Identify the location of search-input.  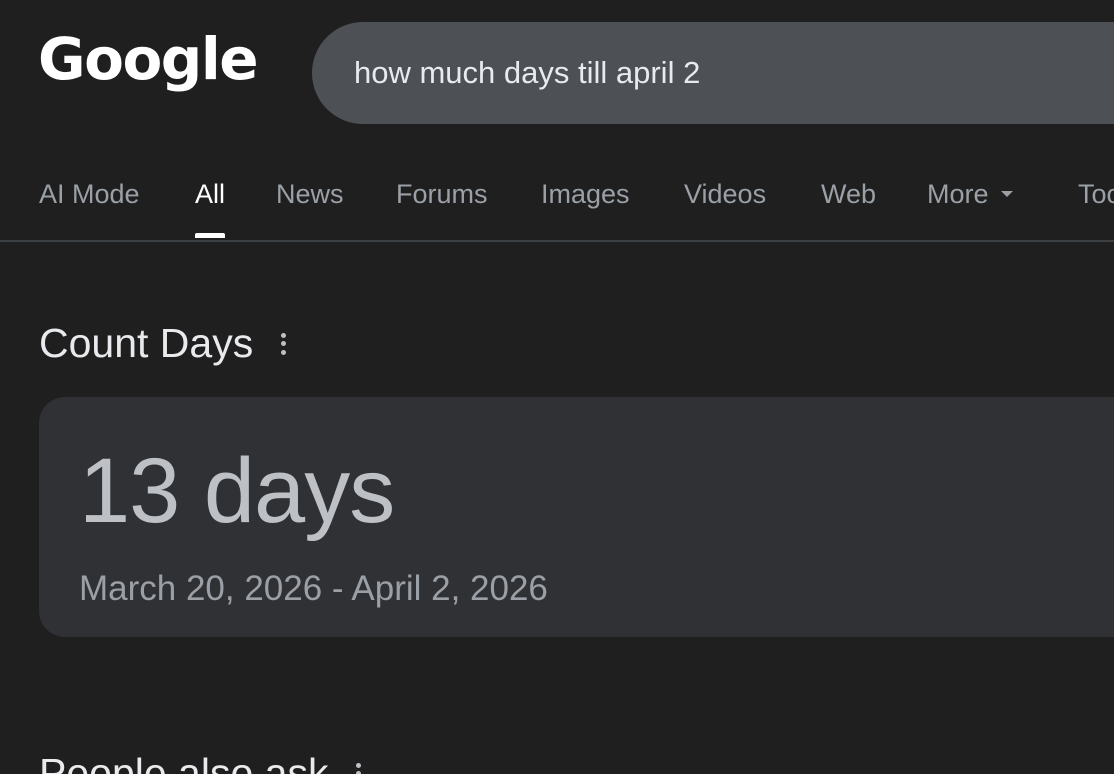
(704, 73).